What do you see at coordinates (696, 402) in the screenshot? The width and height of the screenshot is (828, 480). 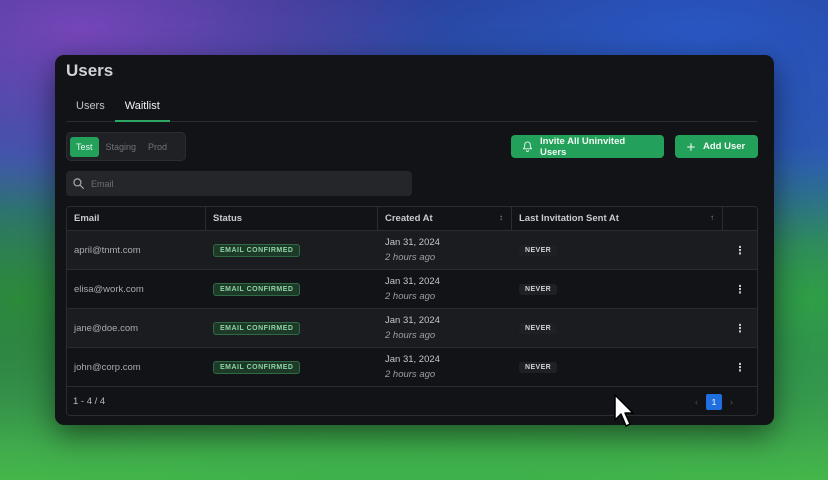 I see `prev-page-icon: ‹` at bounding box center [696, 402].